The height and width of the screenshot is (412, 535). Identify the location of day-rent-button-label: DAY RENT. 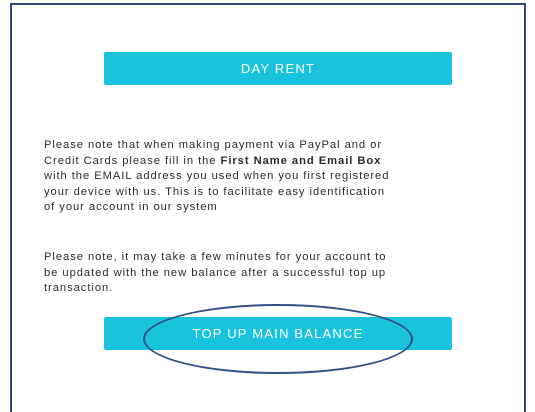
(278, 68).